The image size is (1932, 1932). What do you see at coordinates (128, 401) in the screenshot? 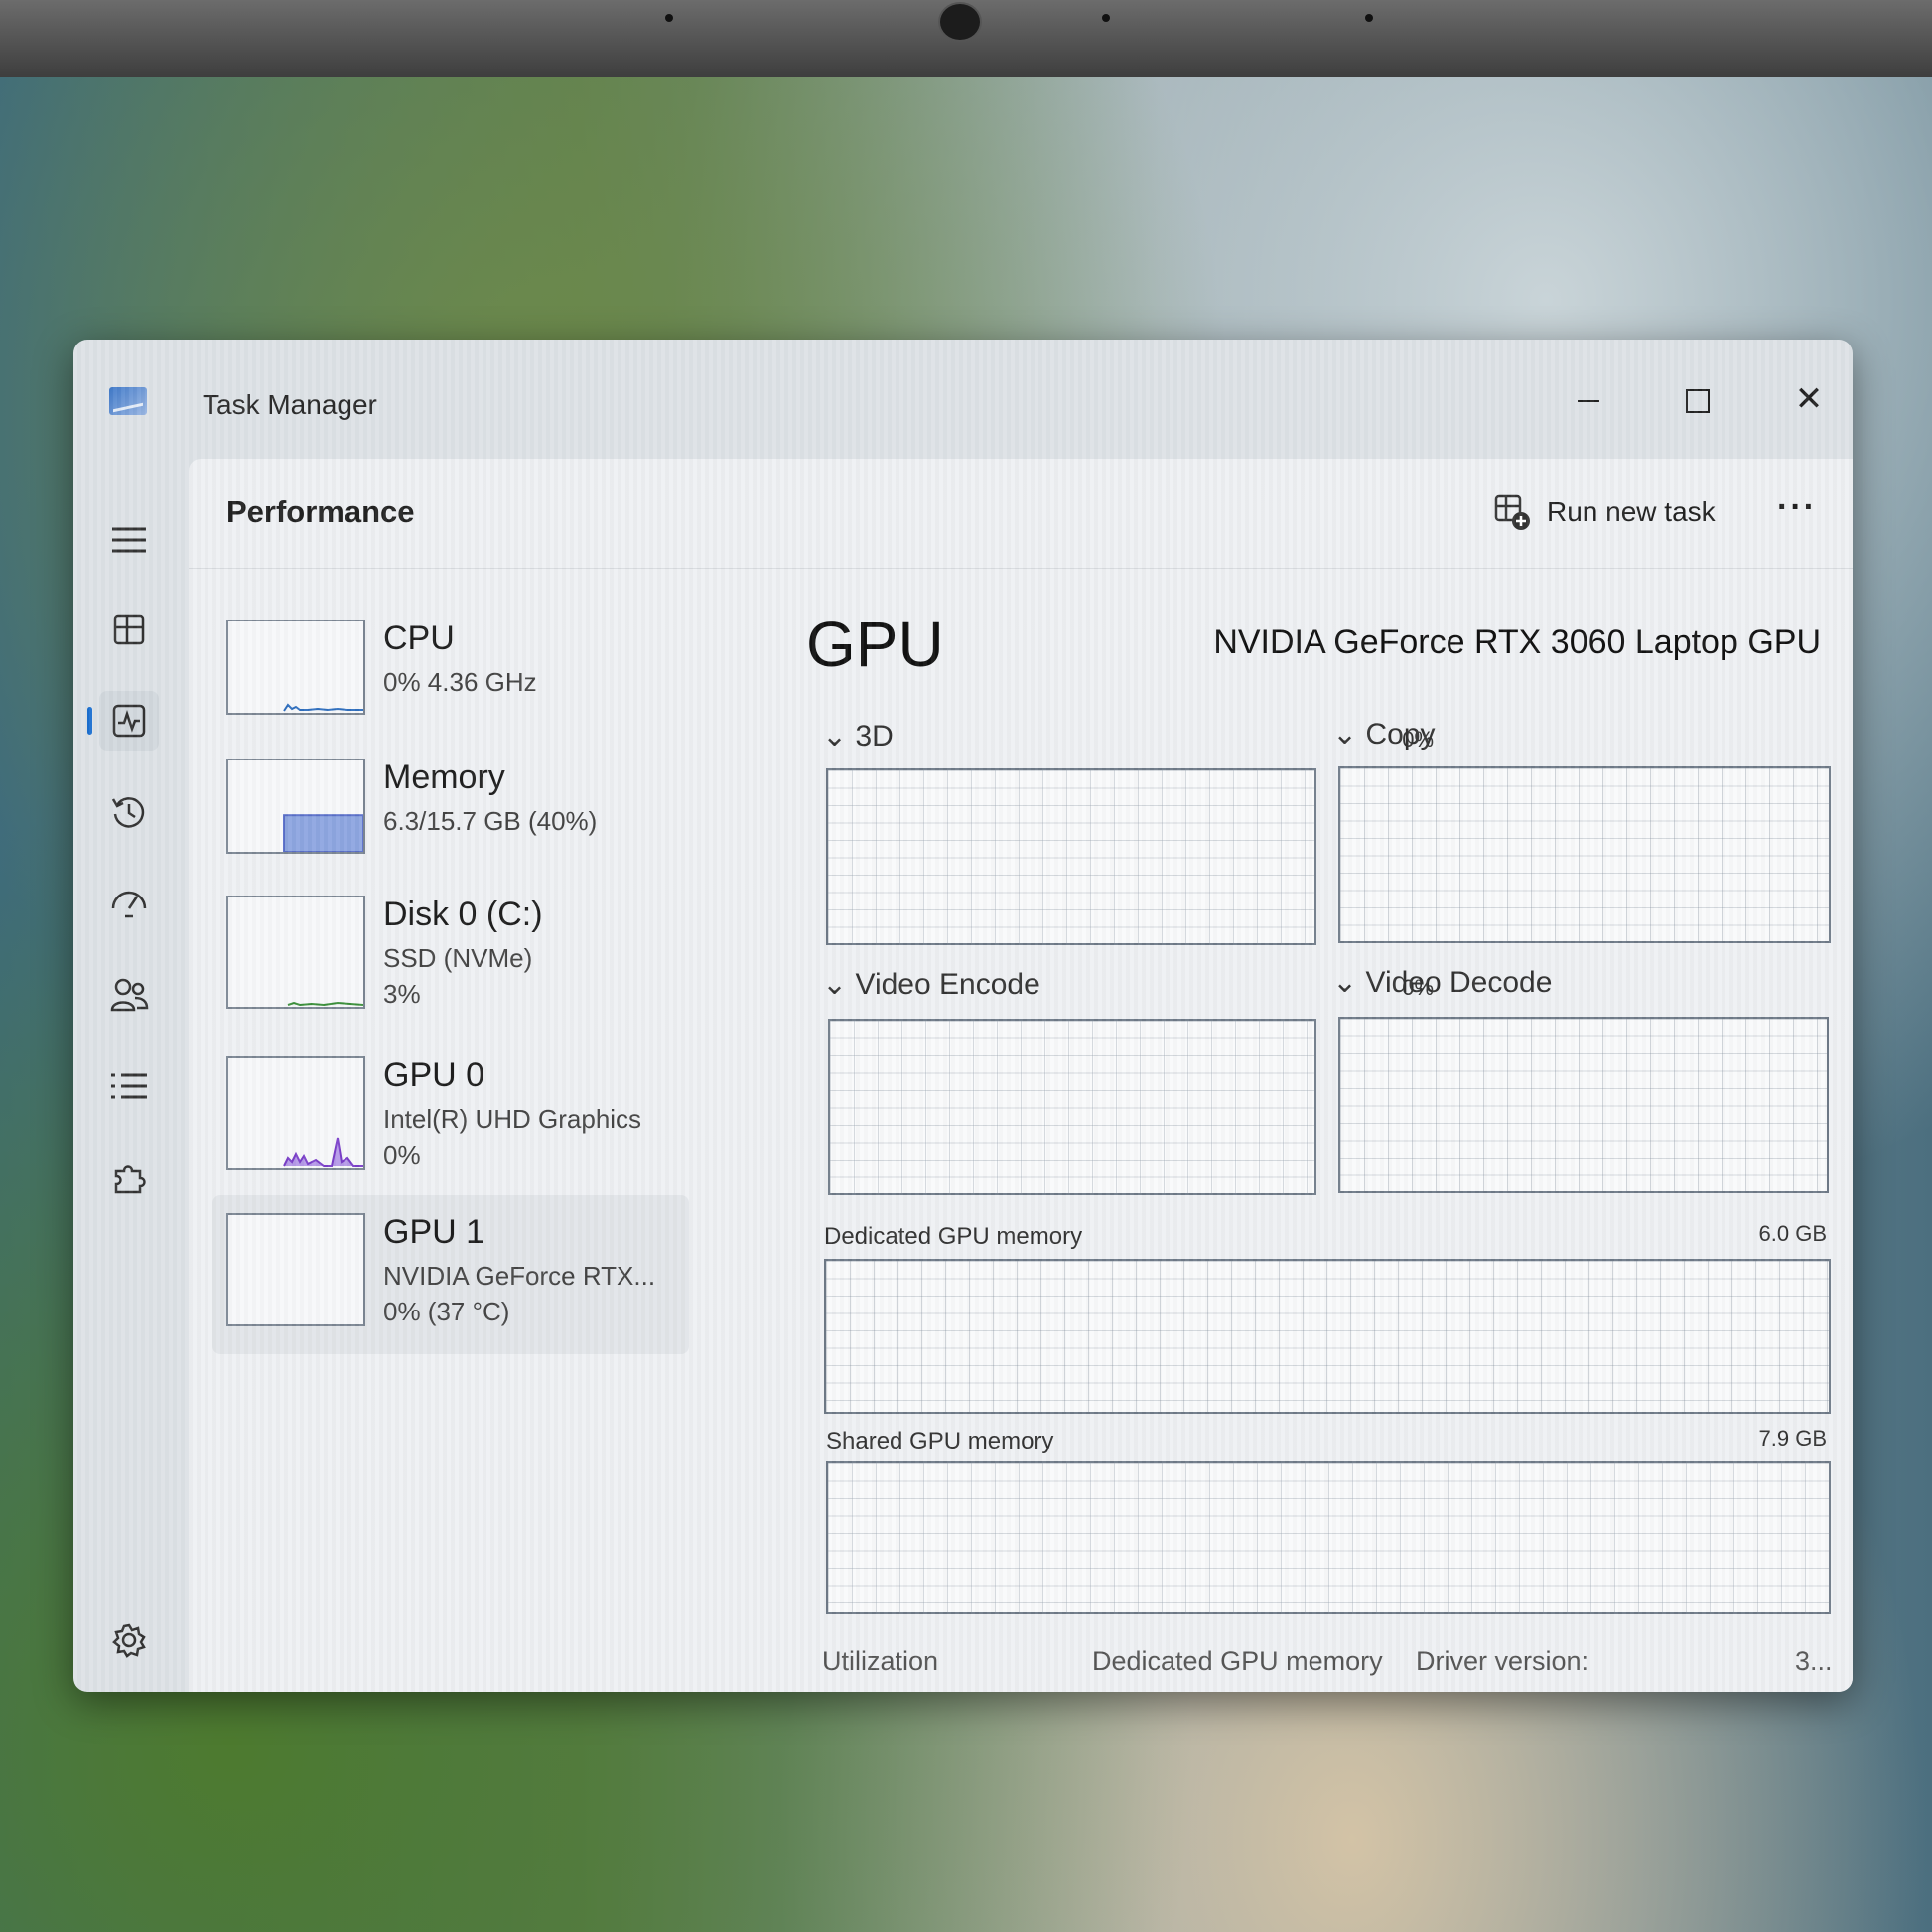
I see `task-manager-app-icon` at bounding box center [128, 401].